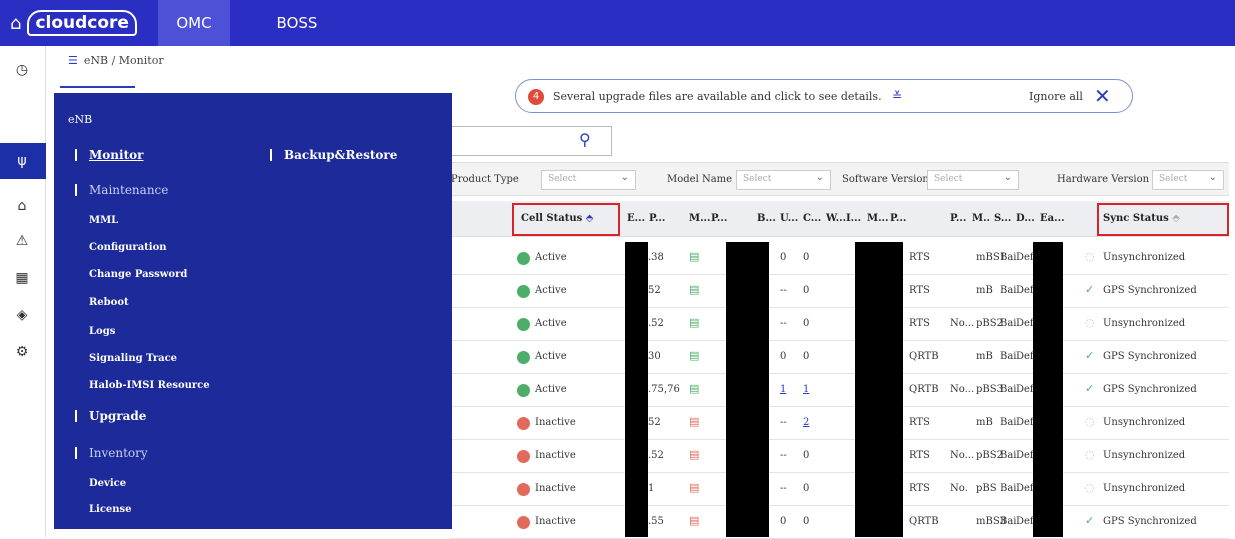  Describe the element at coordinates (121, 190) in the screenshot. I see `menu-maintenance: Maintenance` at that location.